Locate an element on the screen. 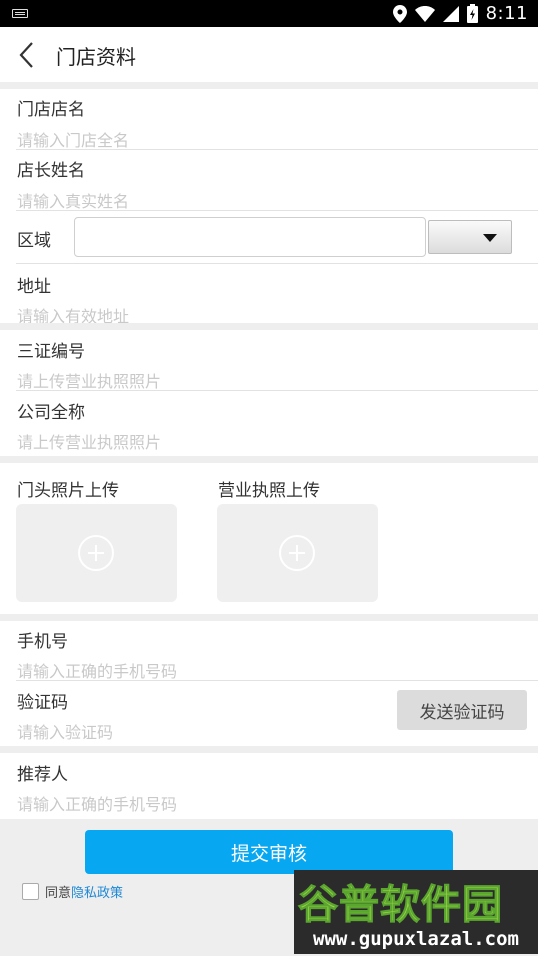 The width and height of the screenshot is (538, 956). region-dropdown-button is located at coordinates (470, 237).